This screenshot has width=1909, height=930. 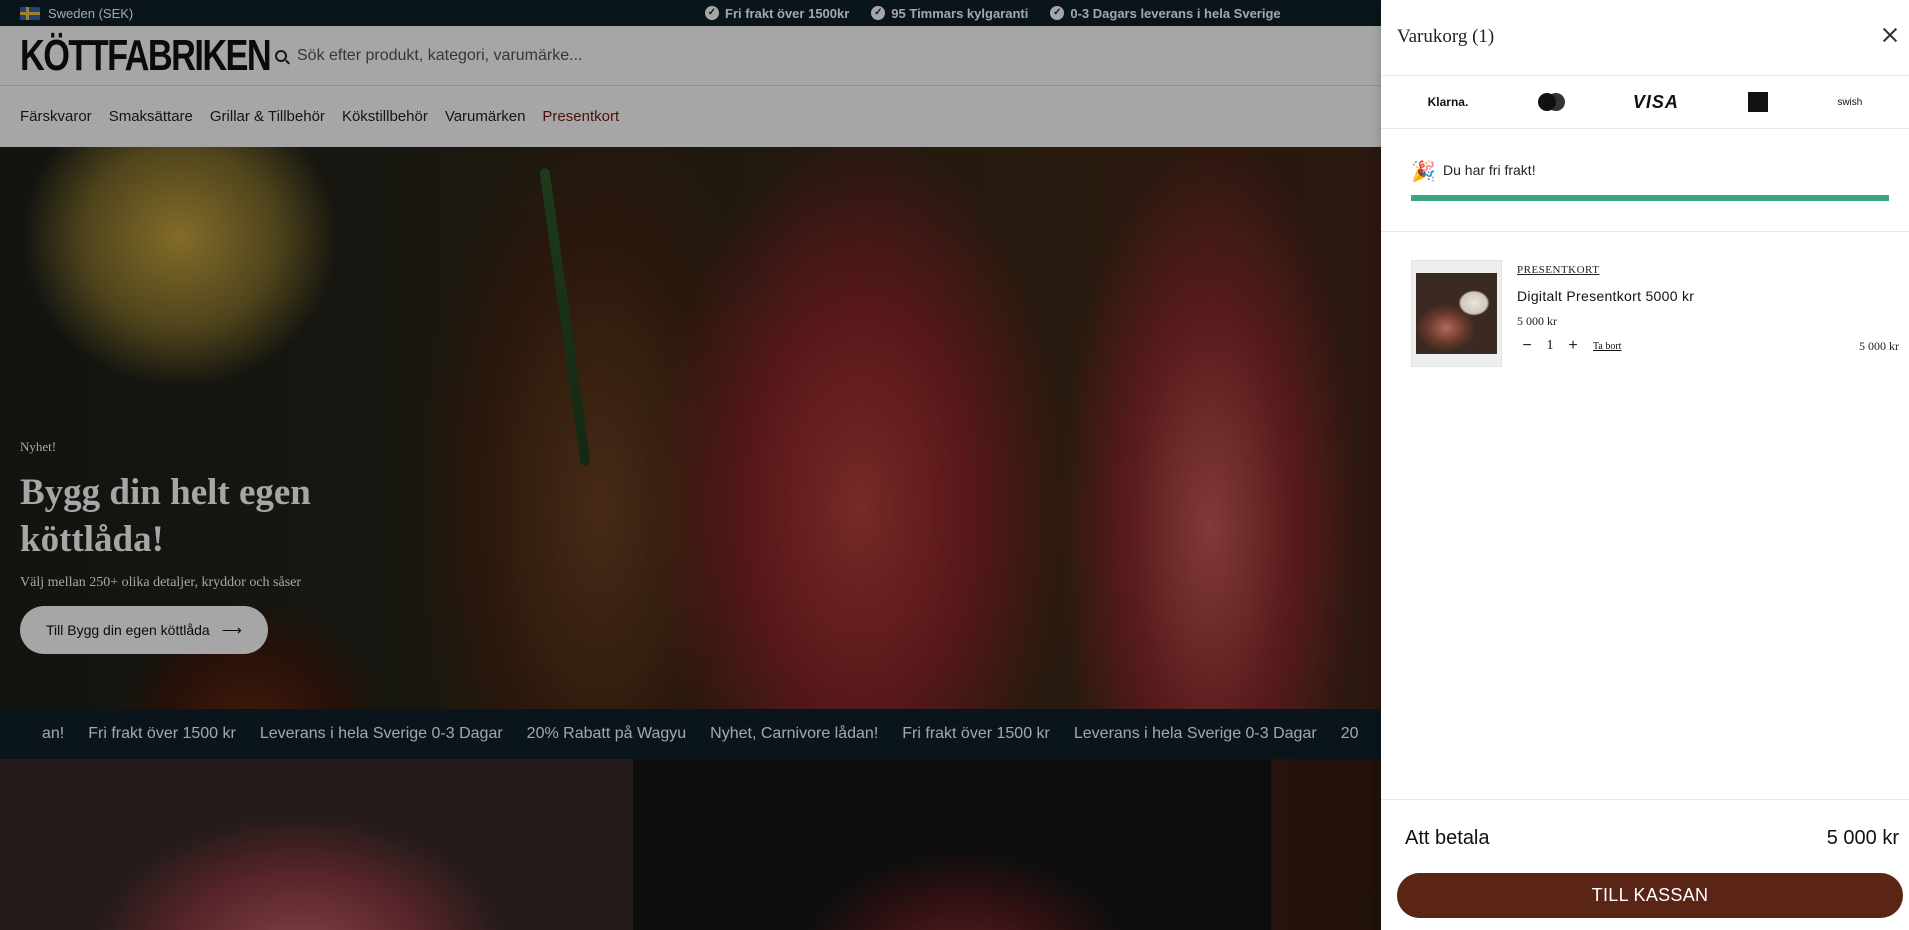 I want to click on progress-track, so click(x=1650, y=198).